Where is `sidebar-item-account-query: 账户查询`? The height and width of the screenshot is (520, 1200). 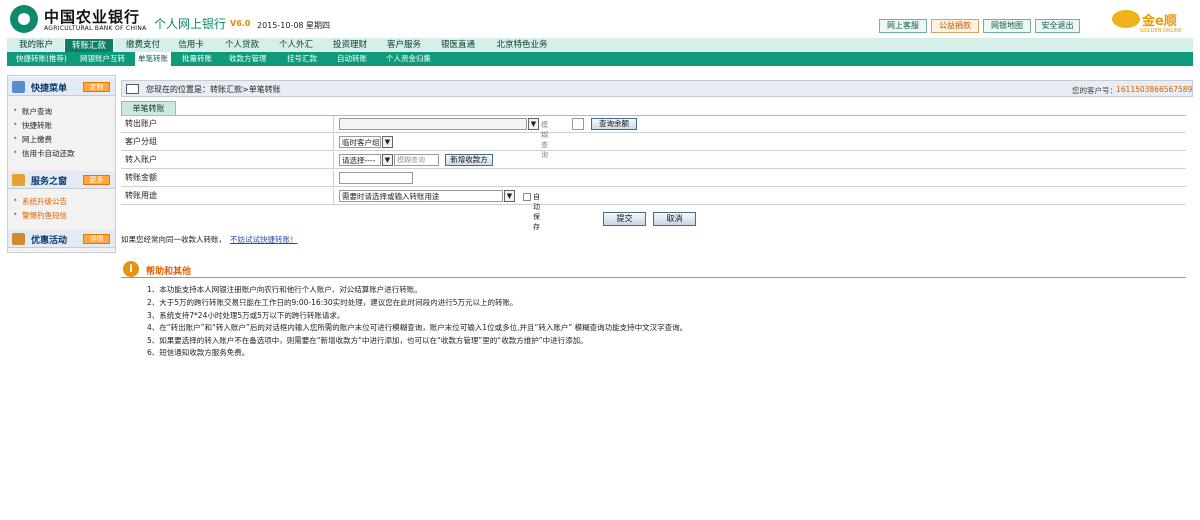 sidebar-item-account-query: 账户查询 is located at coordinates (32, 111).